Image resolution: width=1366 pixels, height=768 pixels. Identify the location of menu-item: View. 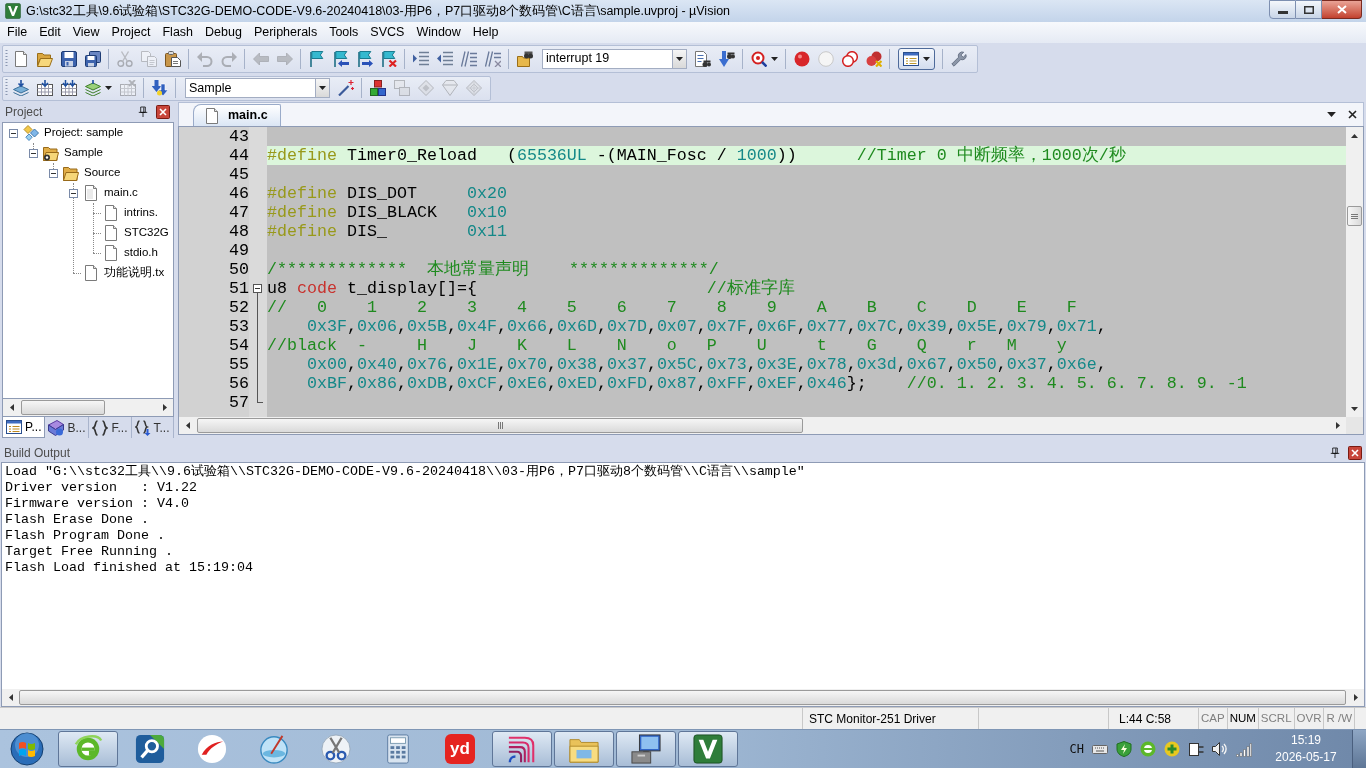
(86, 32).